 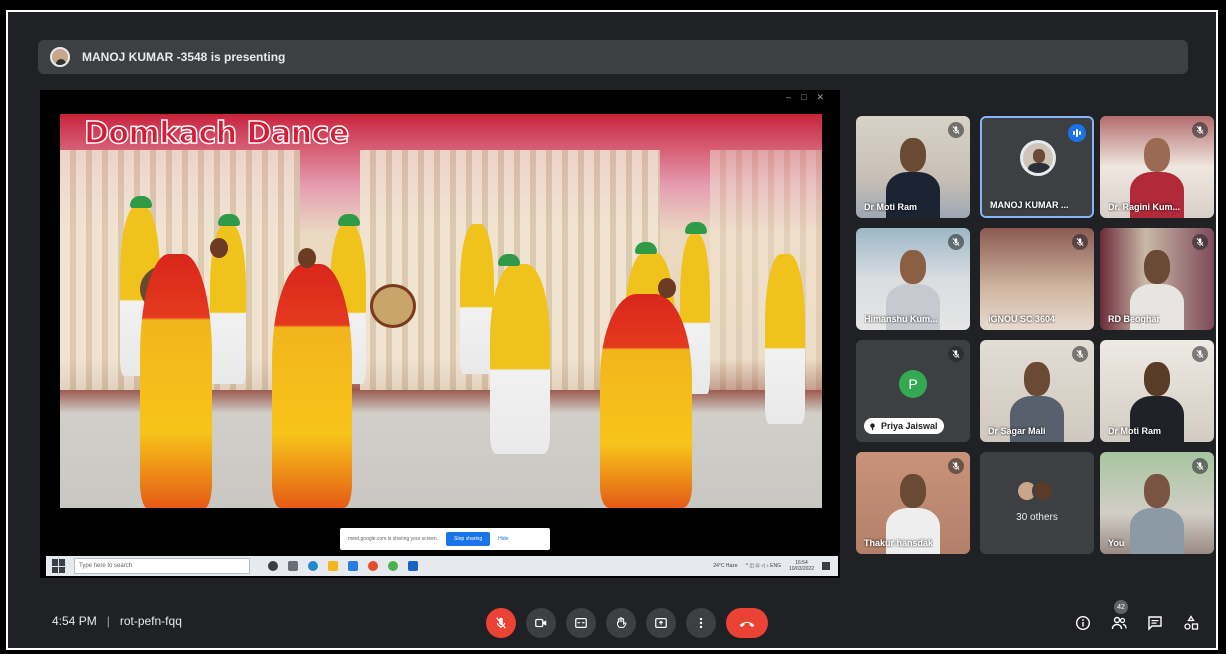 I want to click on sharing-banner-text: meet.google.com is sharing your screen., so click(x=393, y=539).